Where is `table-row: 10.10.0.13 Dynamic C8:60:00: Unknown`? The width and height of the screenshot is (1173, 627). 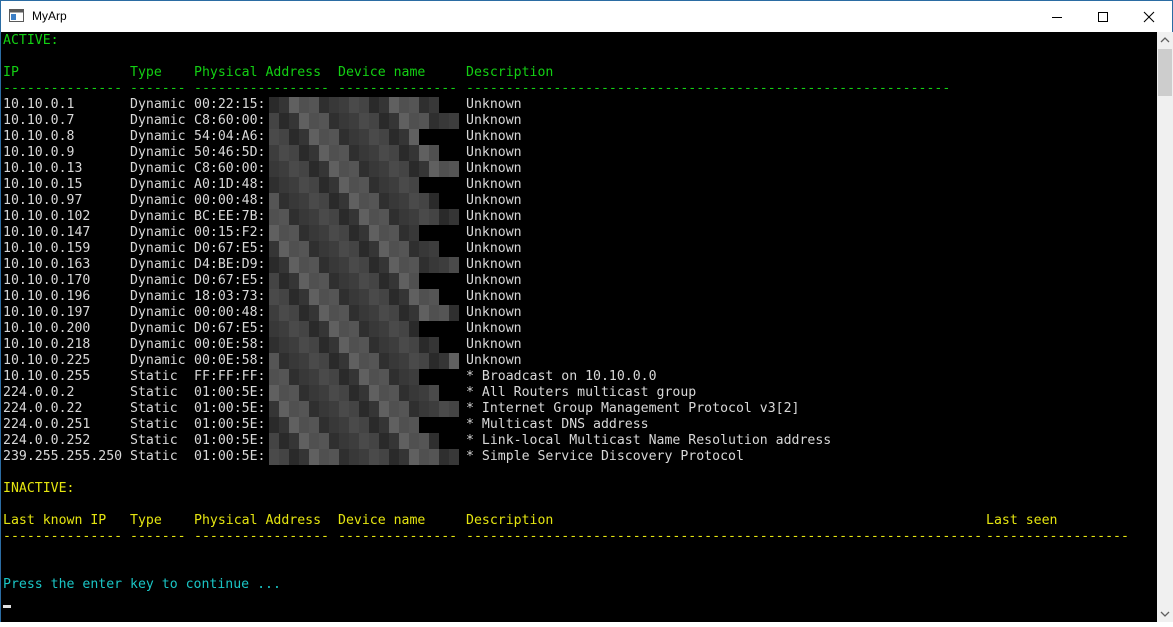 table-row: 10.10.0.13 Dynamic C8:60:00: Unknown is located at coordinates (578, 169).